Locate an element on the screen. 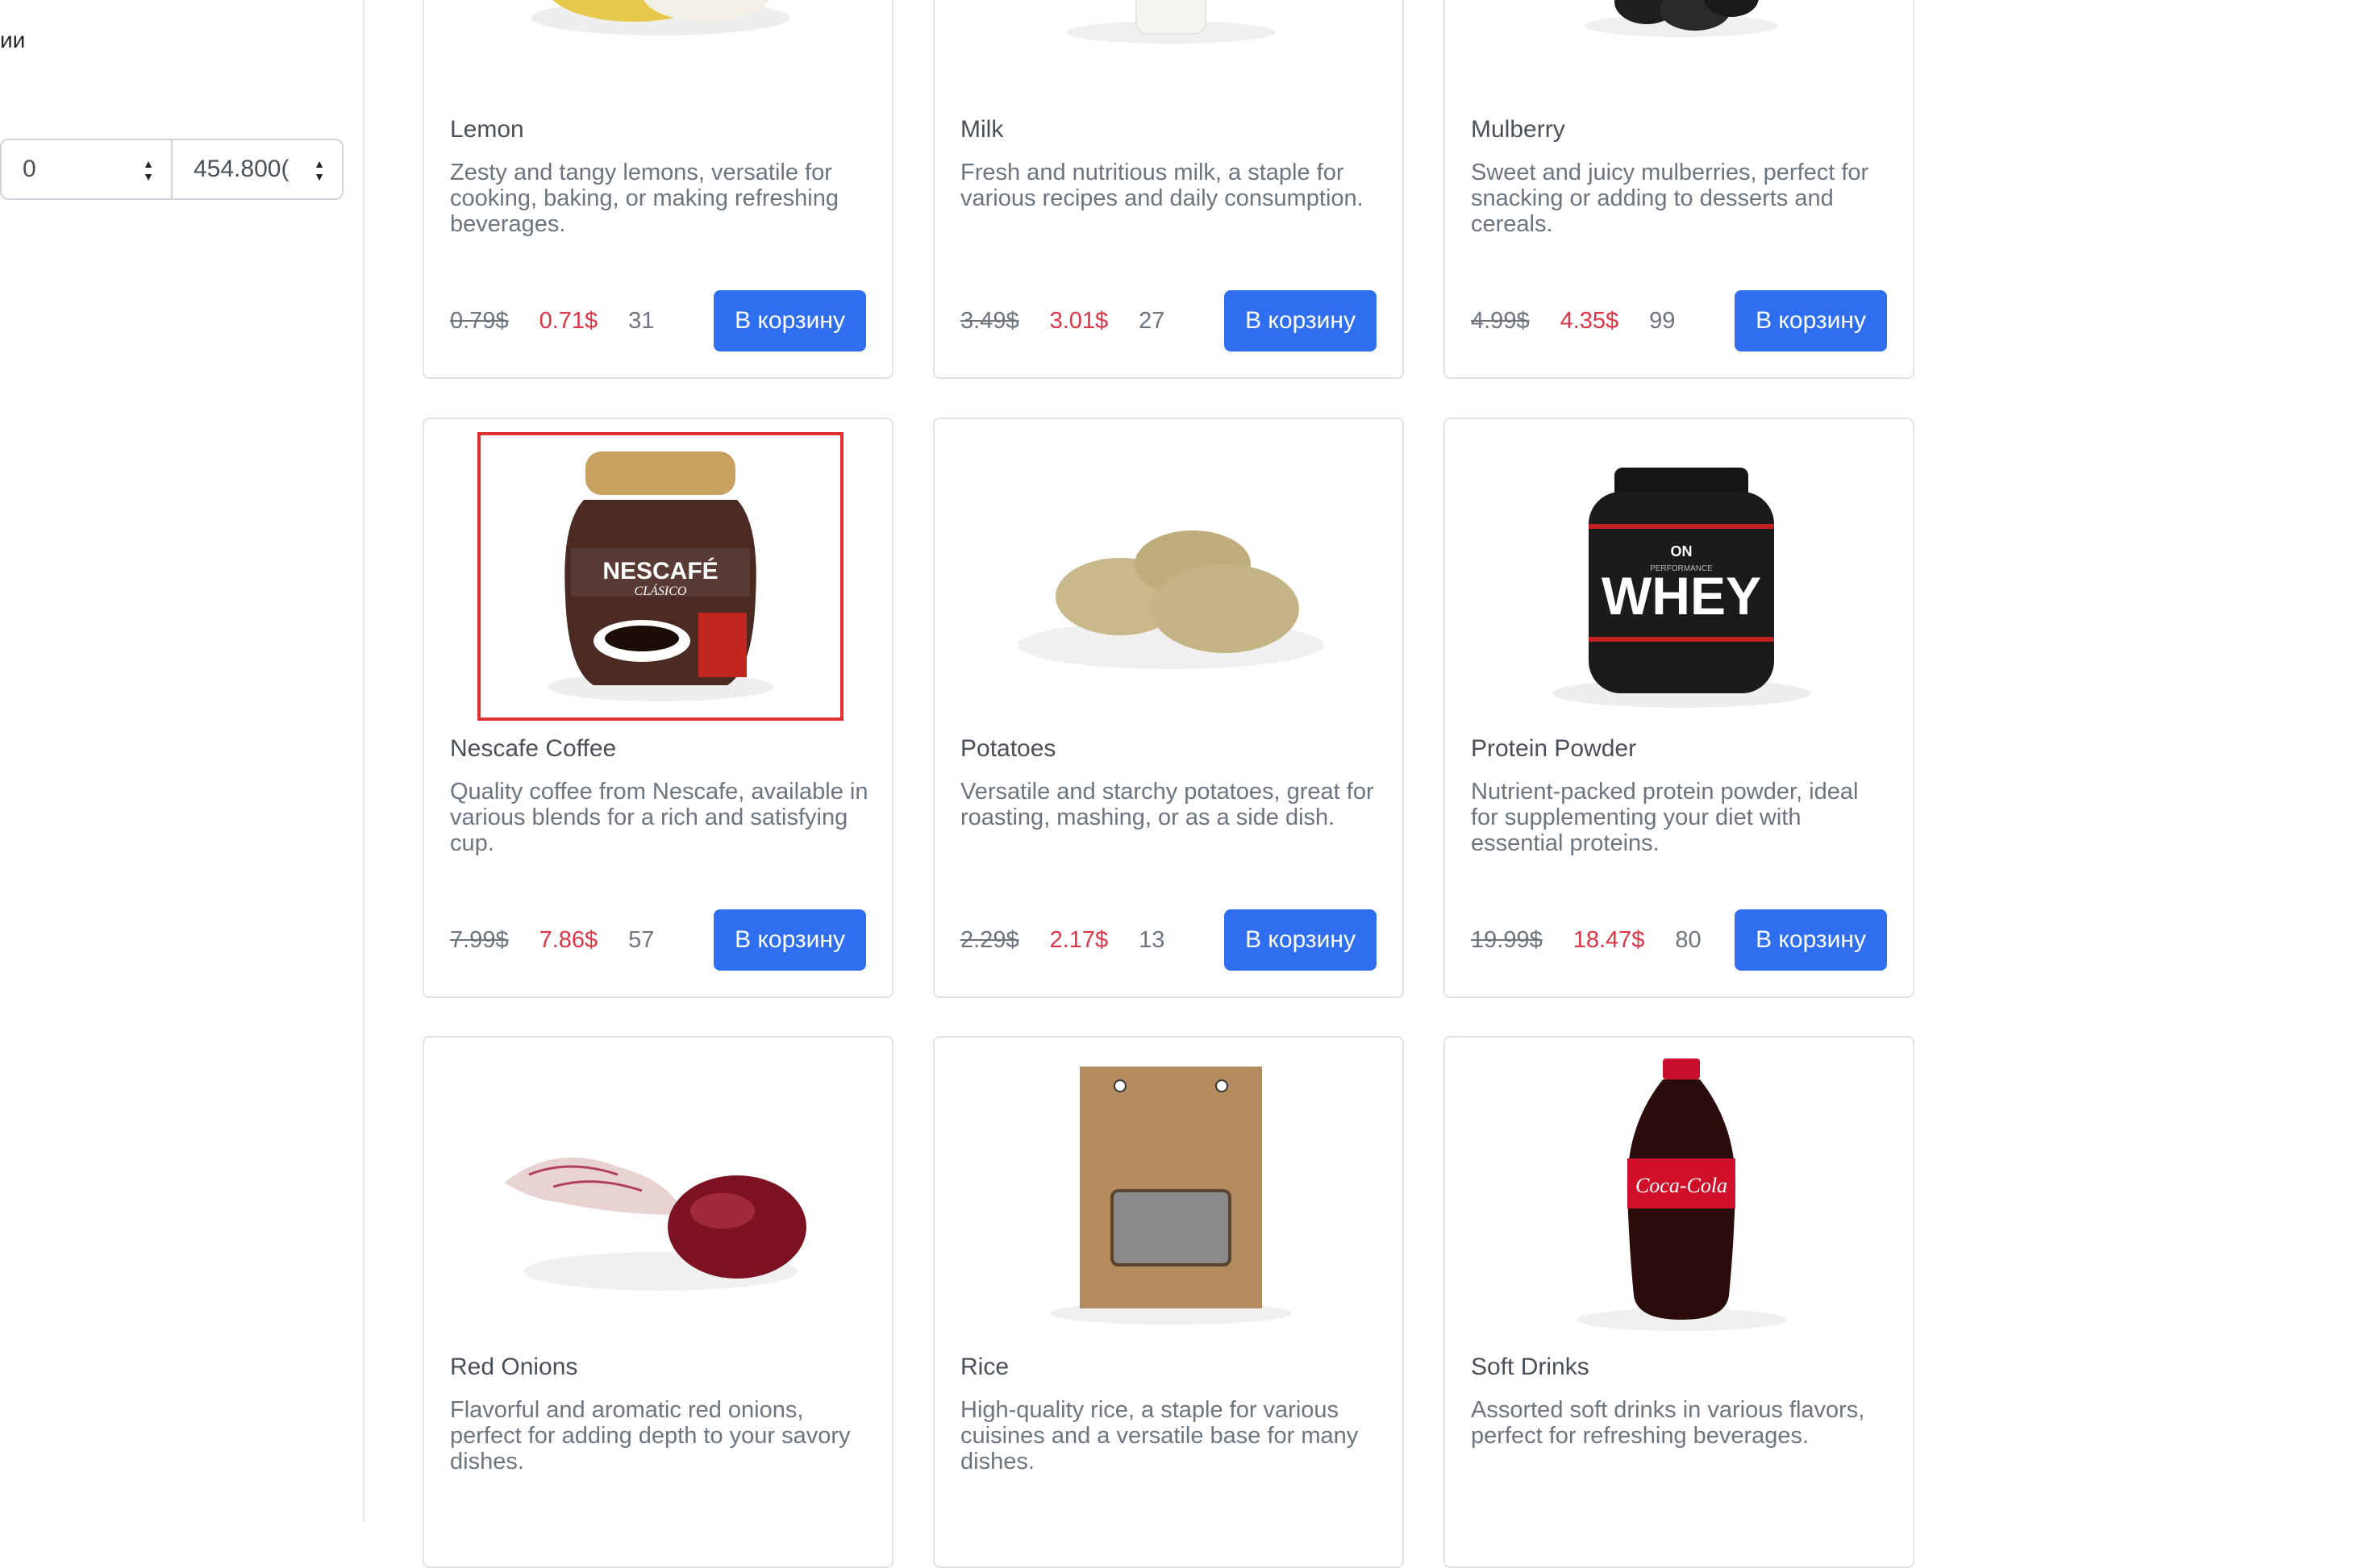 This screenshot has width=2366, height=1568. price-min-input: 0 ▲ ▼ is located at coordinates (86, 169).